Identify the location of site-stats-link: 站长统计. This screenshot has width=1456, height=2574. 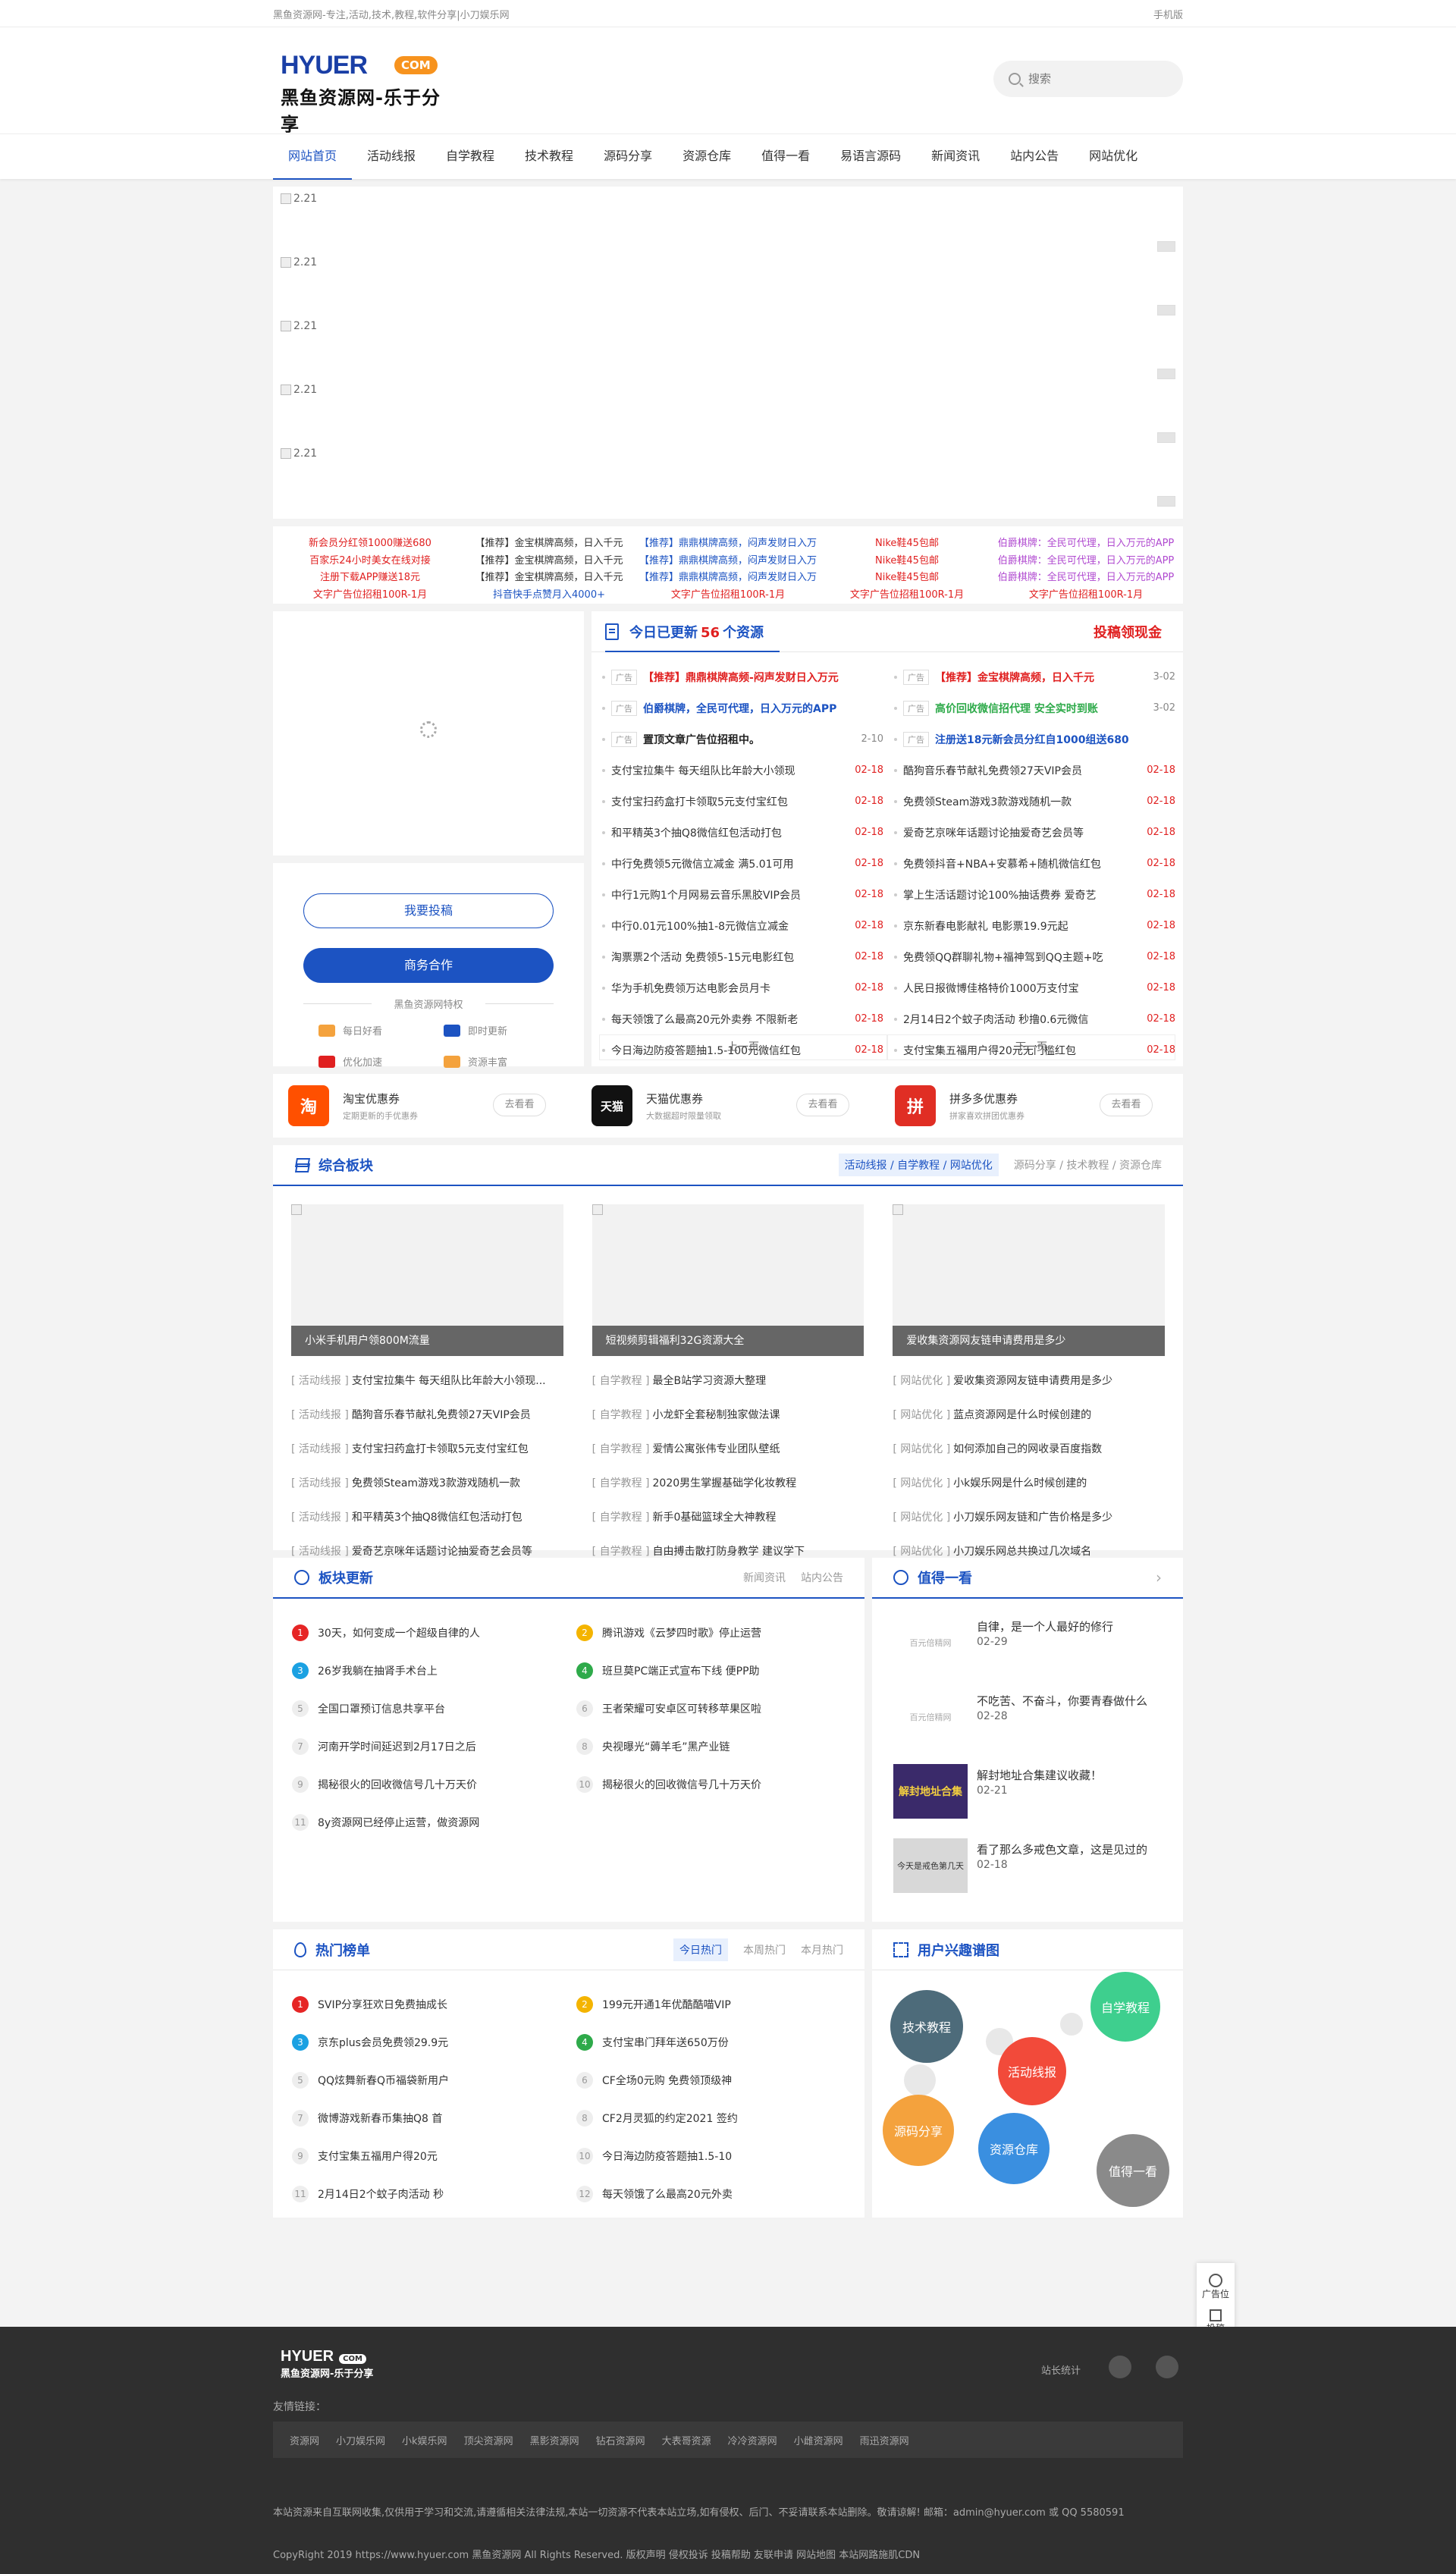
(1061, 2369).